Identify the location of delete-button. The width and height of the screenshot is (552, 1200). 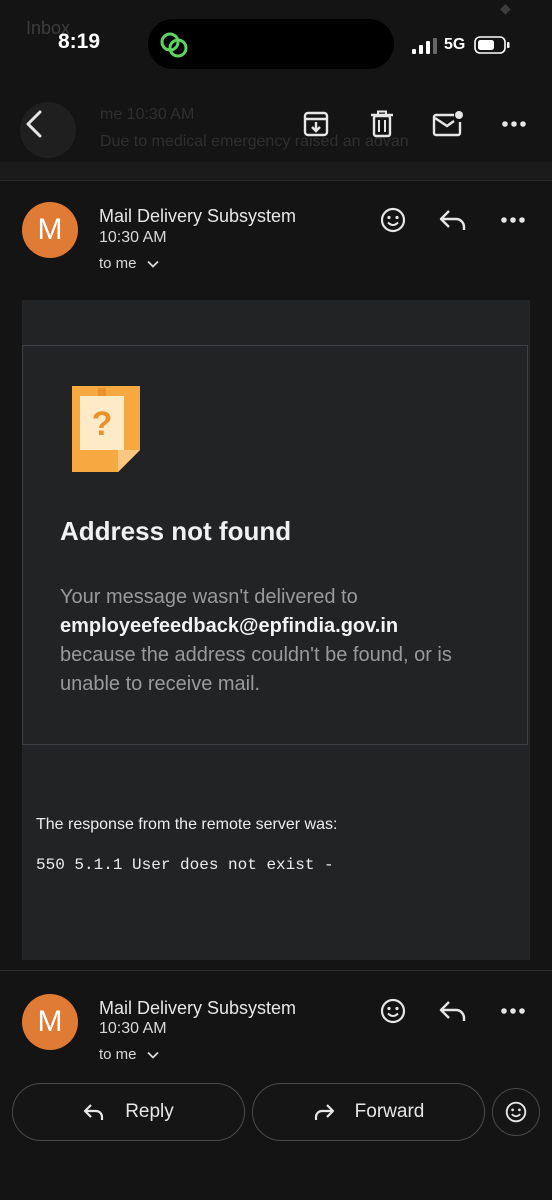
(382, 124).